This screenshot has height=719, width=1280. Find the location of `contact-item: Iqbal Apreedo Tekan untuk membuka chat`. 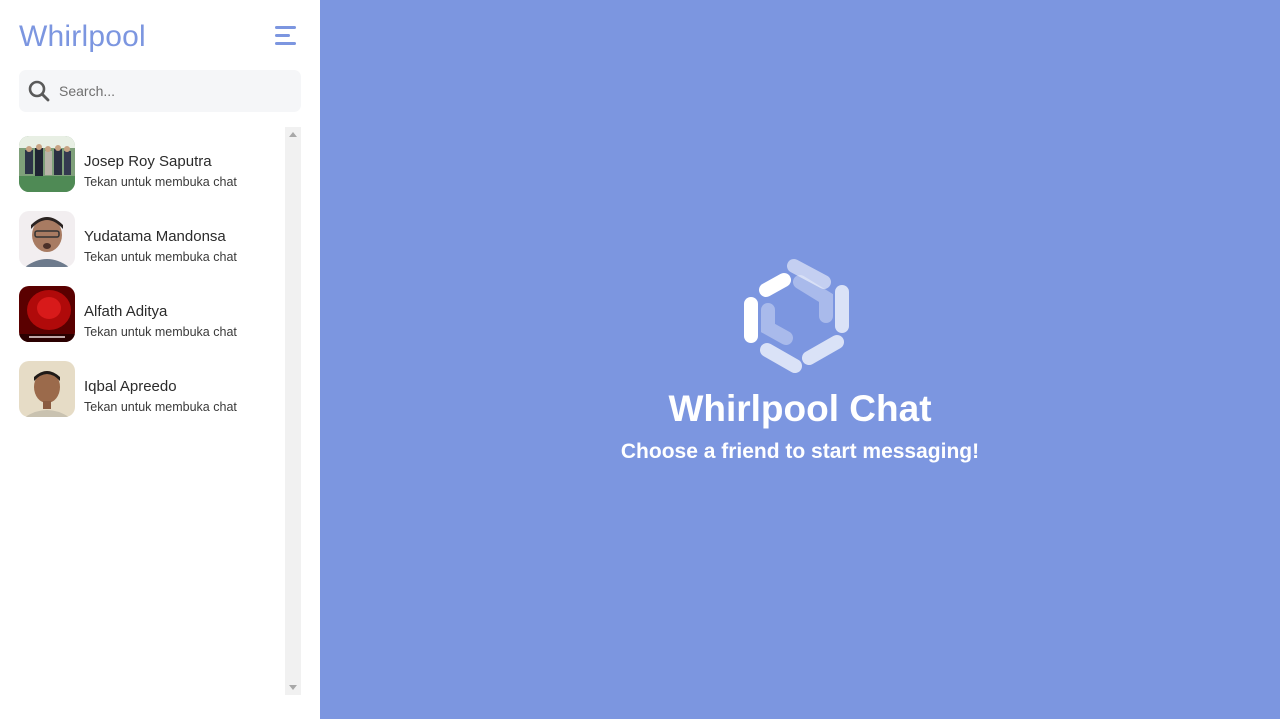

contact-item: Iqbal Apreedo Tekan untuk membuka chat is located at coordinates (150, 390).